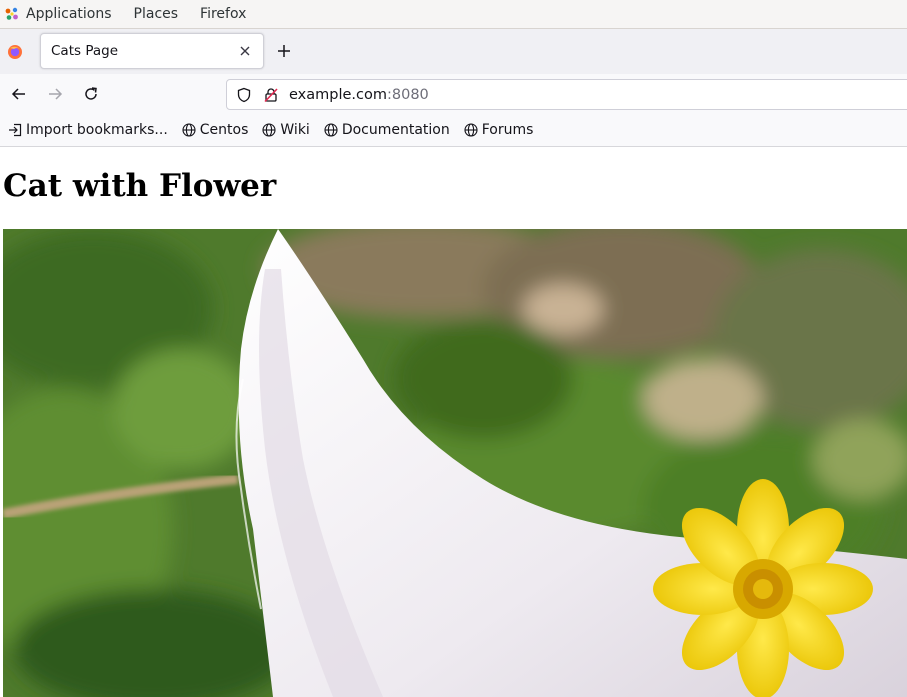 This screenshot has width=907, height=697. I want to click on bookmark-documentation: Documentation, so click(386, 130).